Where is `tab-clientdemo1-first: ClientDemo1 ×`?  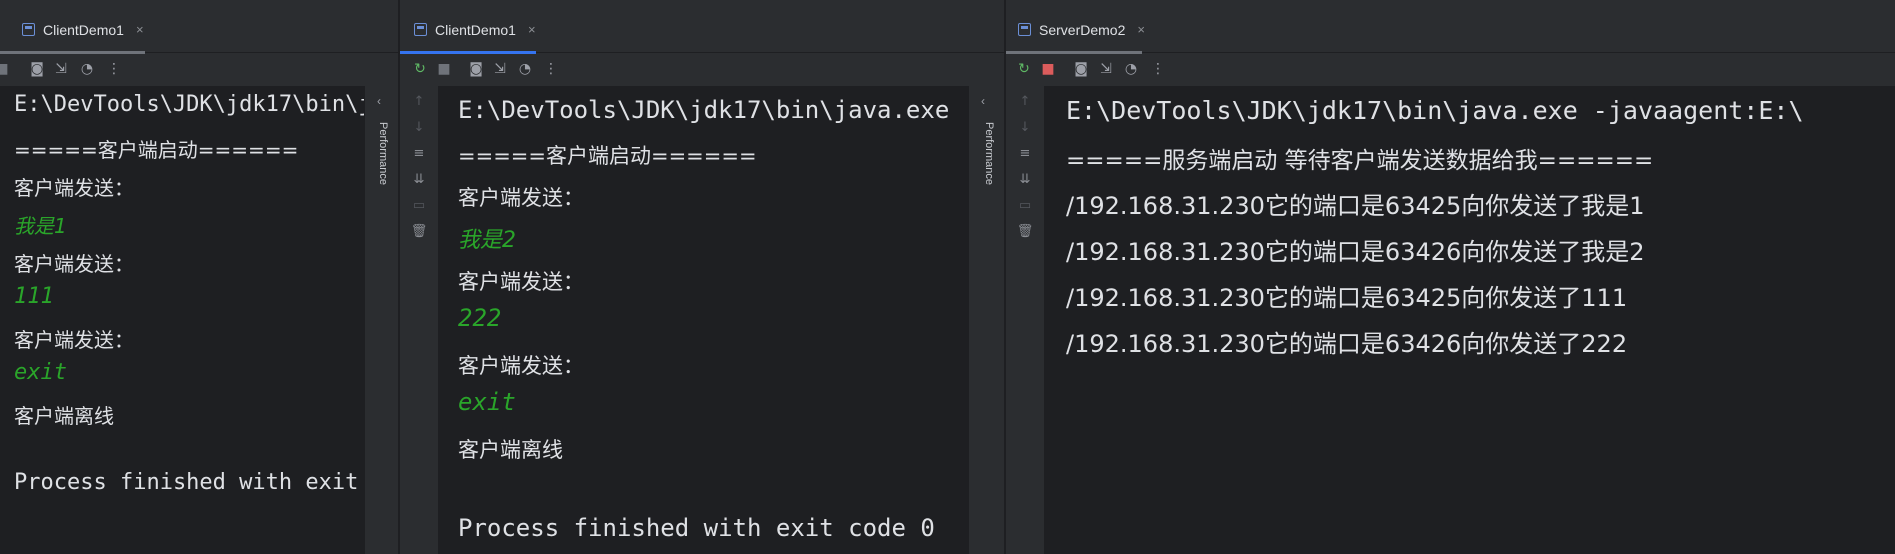 tab-clientdemo1-first: ClientDemo1 × is located at coordinates (83, 29).